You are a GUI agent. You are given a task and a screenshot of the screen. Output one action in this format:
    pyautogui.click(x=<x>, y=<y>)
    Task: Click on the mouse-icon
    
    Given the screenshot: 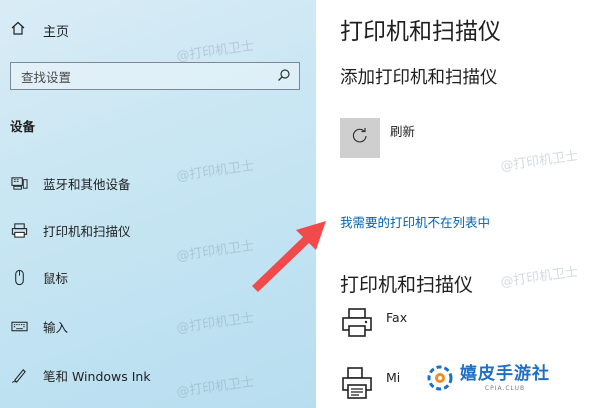 What is the action you would take?
    pyautogui.click(x=19, y=277)
    